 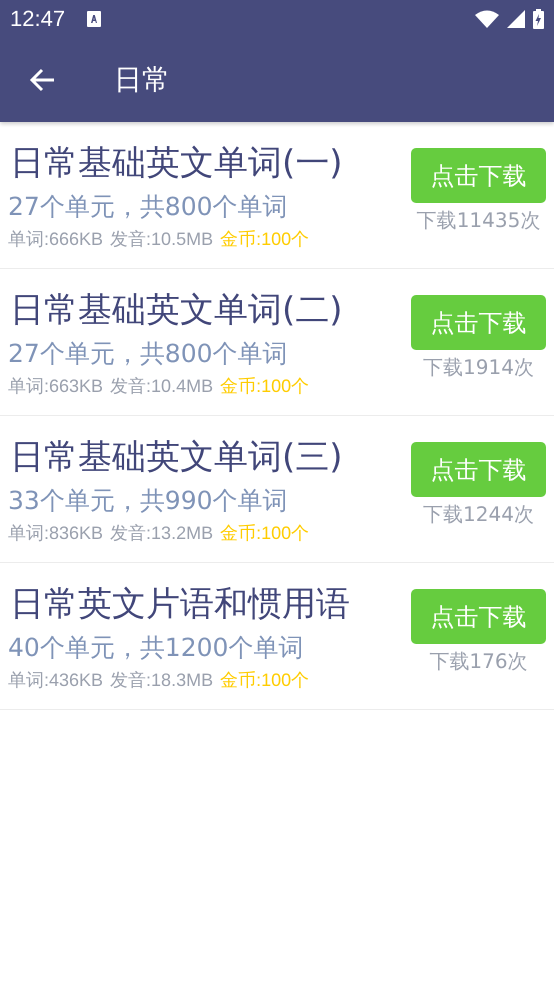 What do you see at coordinates (162, 680) in the screenshot?
I see `audio-size: 发音:18.3MB` at bounding box center [162, 680].